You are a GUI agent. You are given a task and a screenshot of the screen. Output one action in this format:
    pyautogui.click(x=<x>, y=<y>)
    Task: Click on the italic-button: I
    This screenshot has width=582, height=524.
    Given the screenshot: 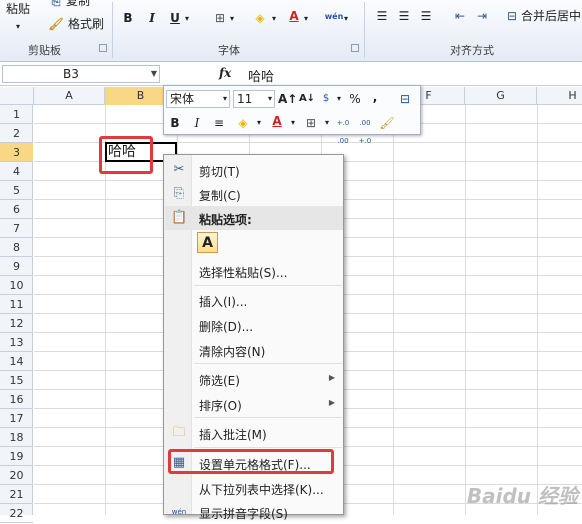 What is the action you would take?
    pyautogui.click(x=152, y=18)
    